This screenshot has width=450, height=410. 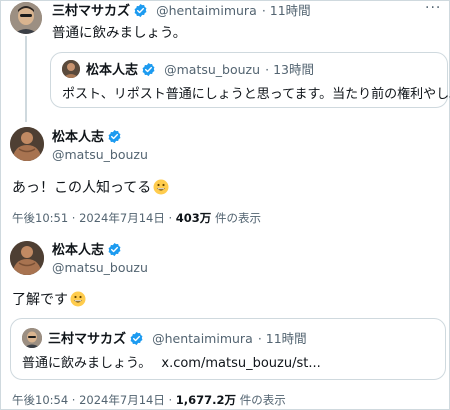 I want to click on views-count: 403万, so click(x=193, y=218).